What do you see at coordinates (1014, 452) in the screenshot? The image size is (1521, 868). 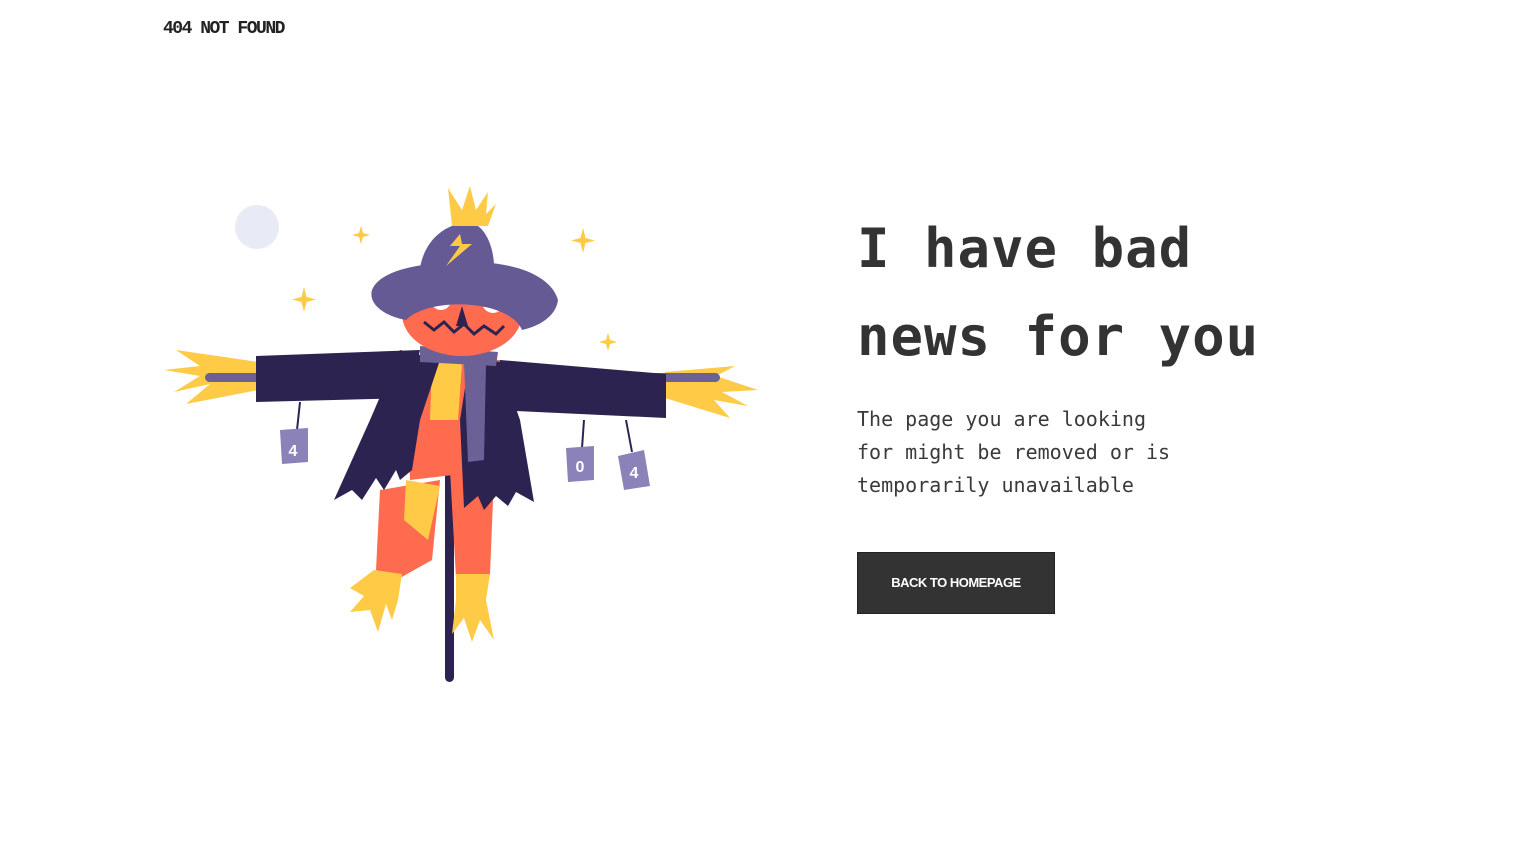 I see `message-line-2: for might be removed or is` at bounding box center [1014, 452].